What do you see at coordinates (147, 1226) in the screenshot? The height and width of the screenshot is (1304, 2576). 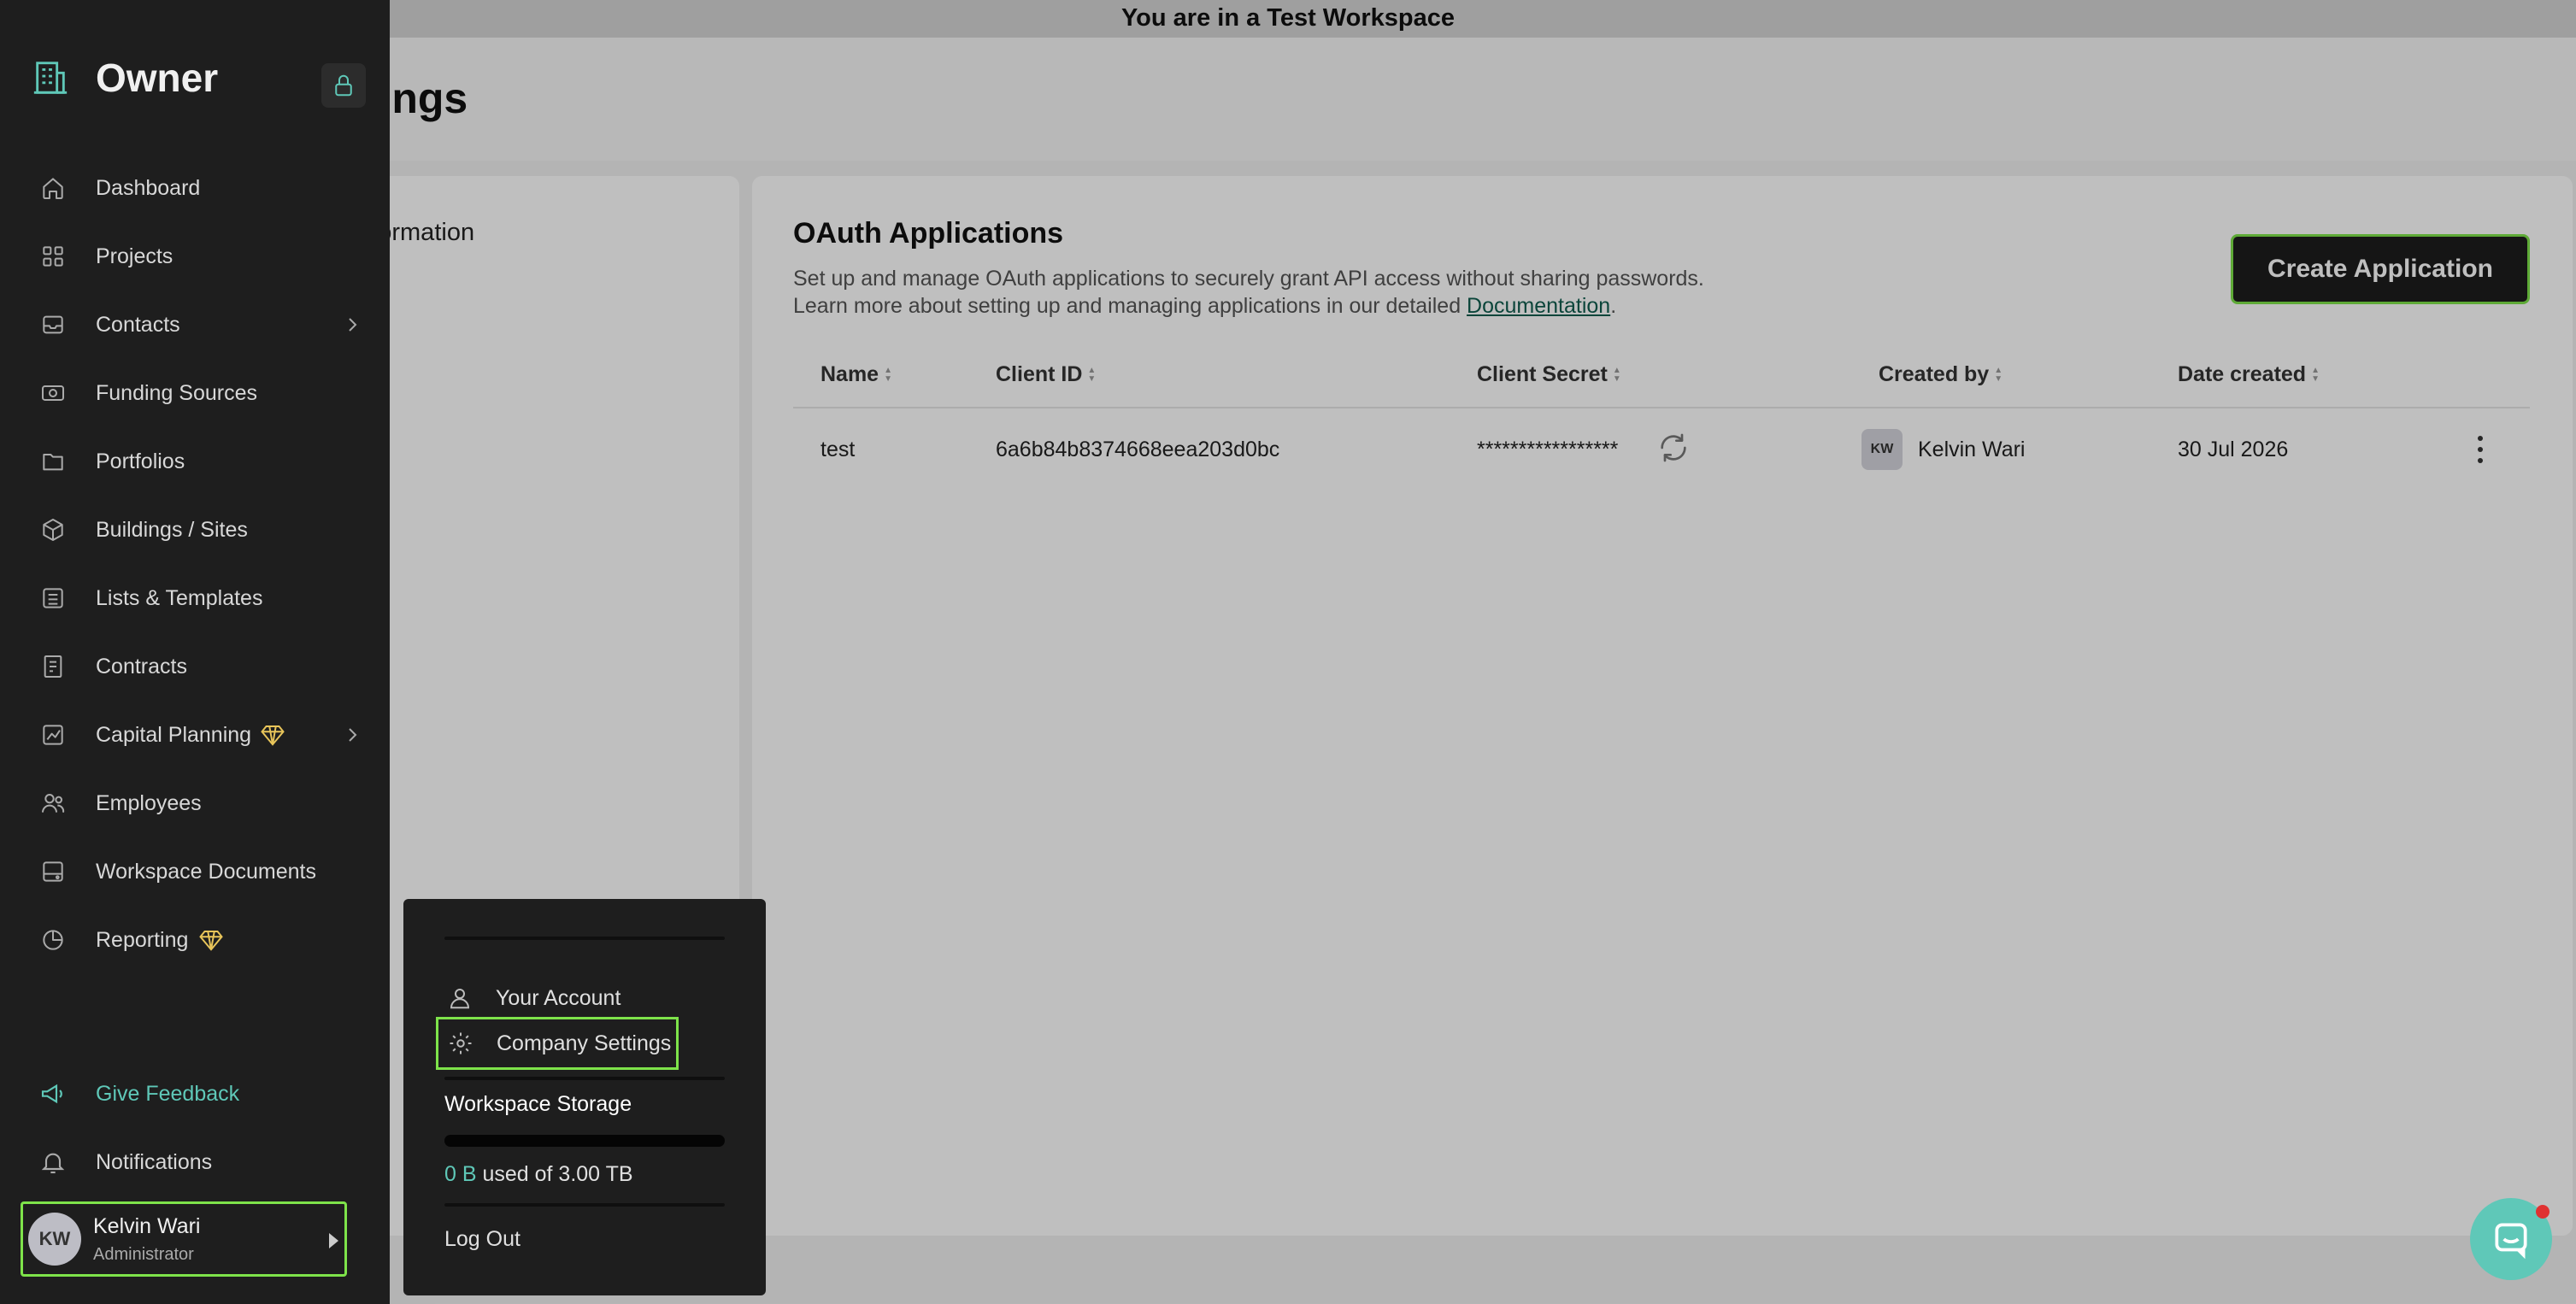 I see `user-name: Kelvin Wari` at bounding box center [147, 1226].